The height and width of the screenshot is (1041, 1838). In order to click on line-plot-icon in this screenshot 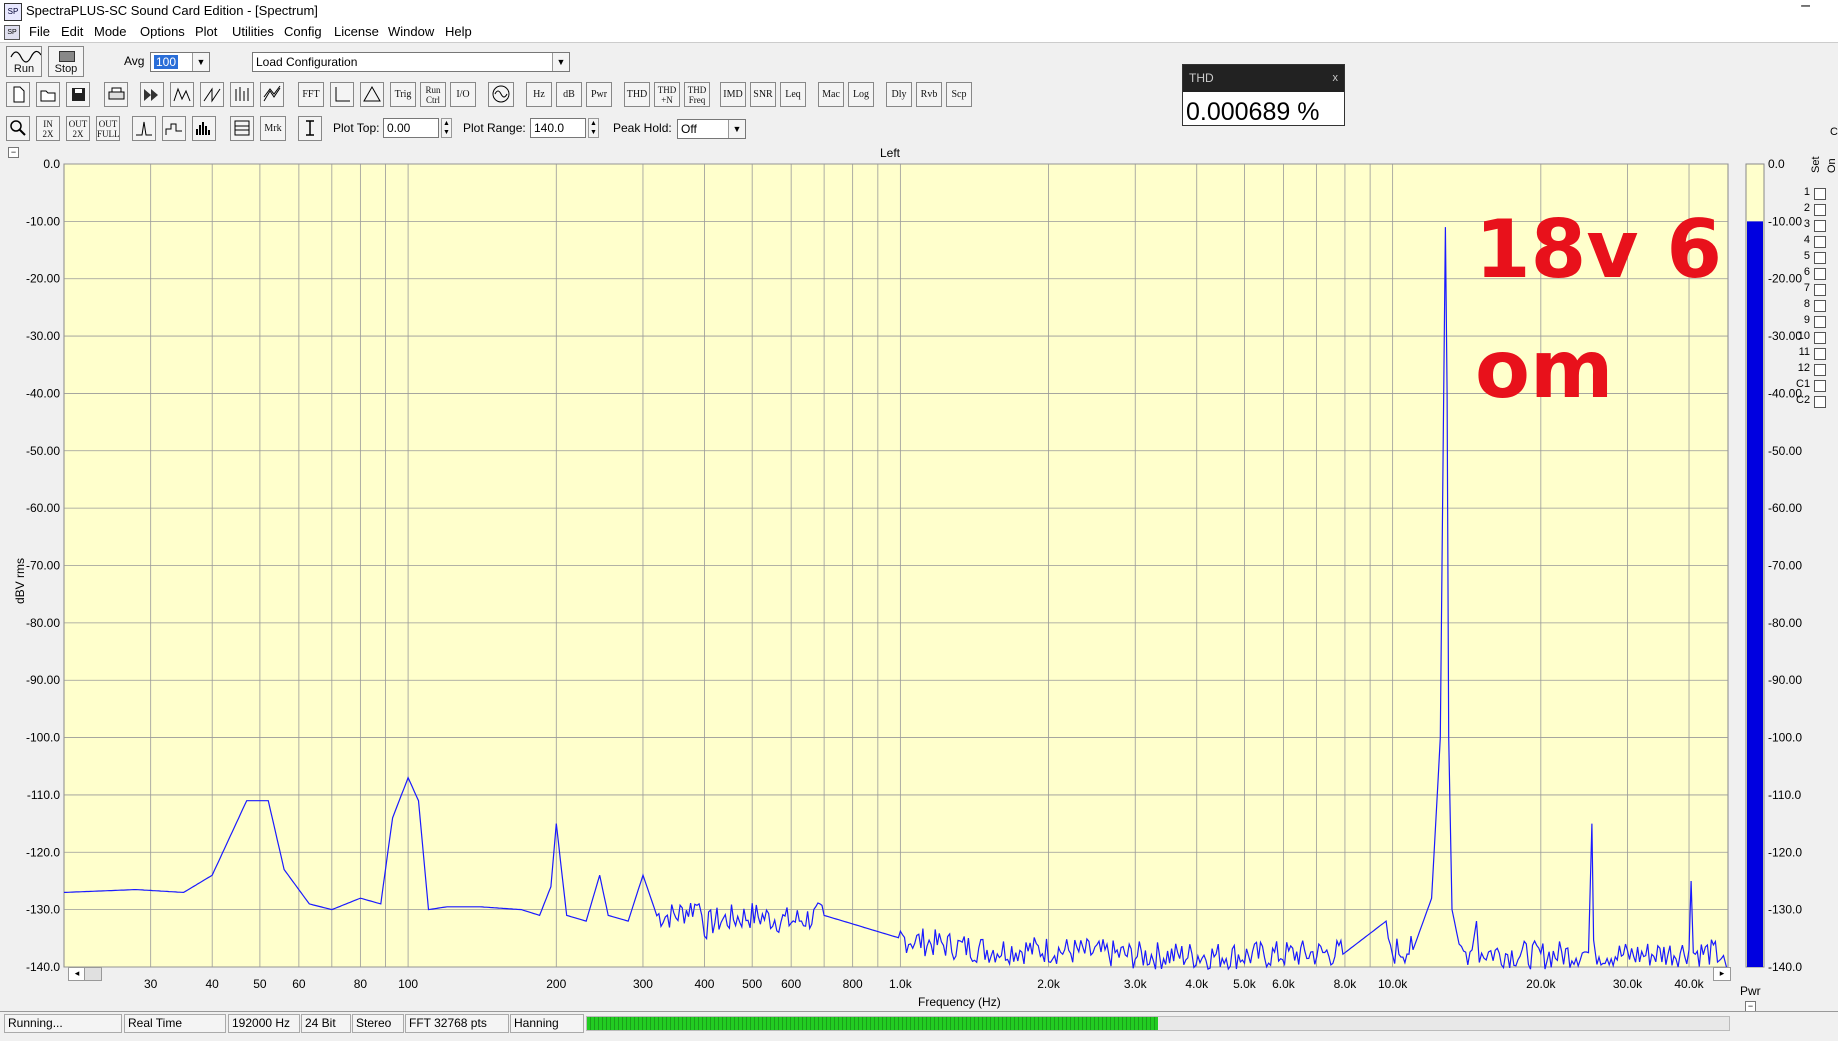, I will do `click(144, 128)`.